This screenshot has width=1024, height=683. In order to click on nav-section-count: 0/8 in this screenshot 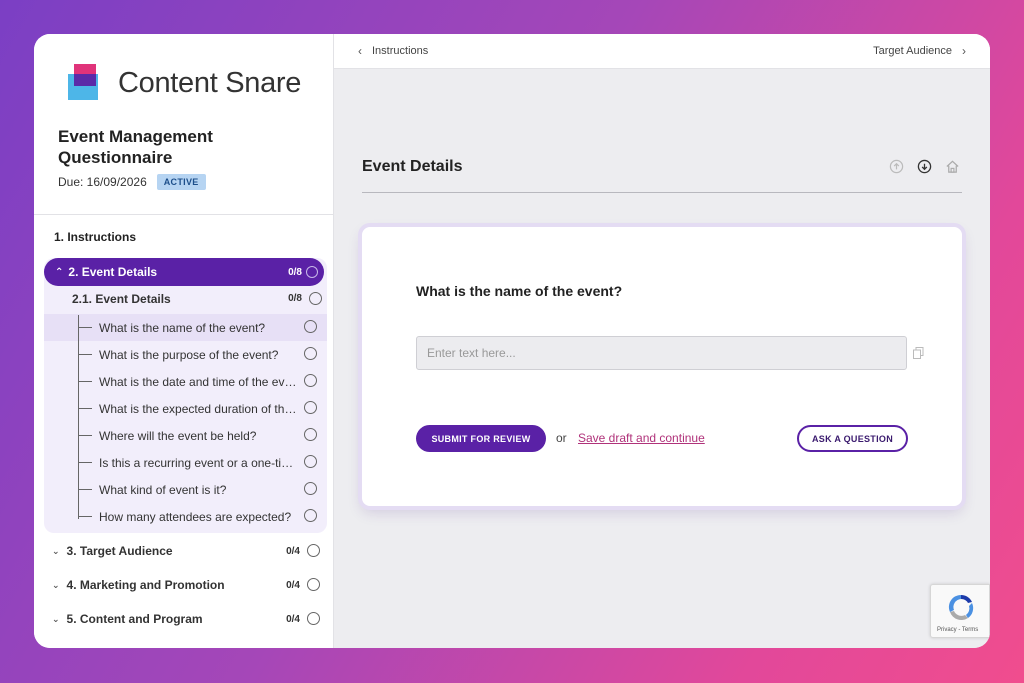, I will do `click(295, 272)`.